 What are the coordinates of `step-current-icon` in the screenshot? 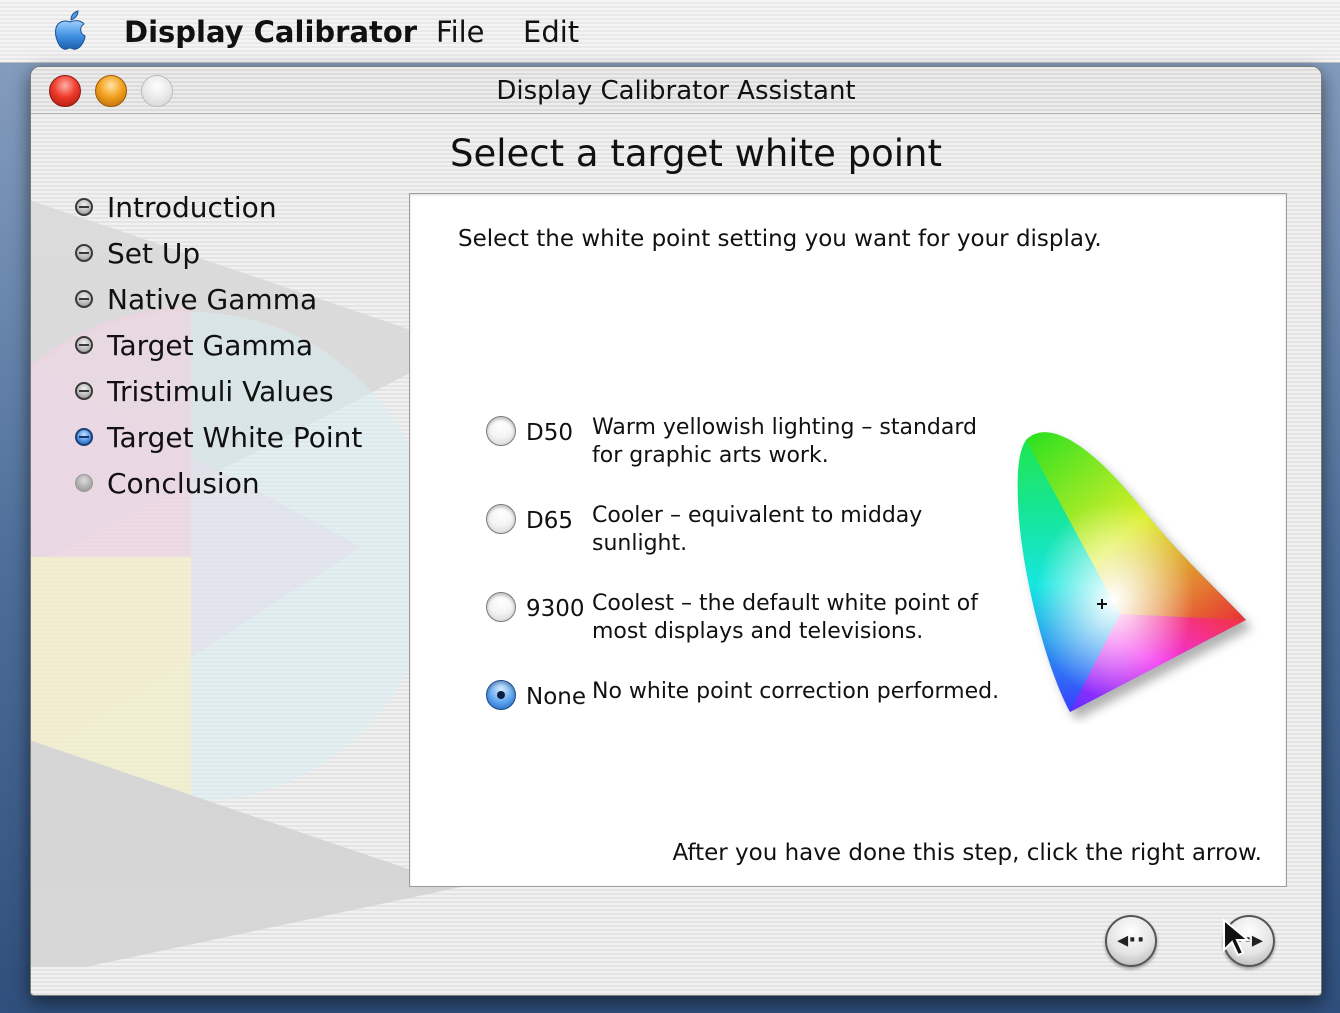 It's located at (84, 437).